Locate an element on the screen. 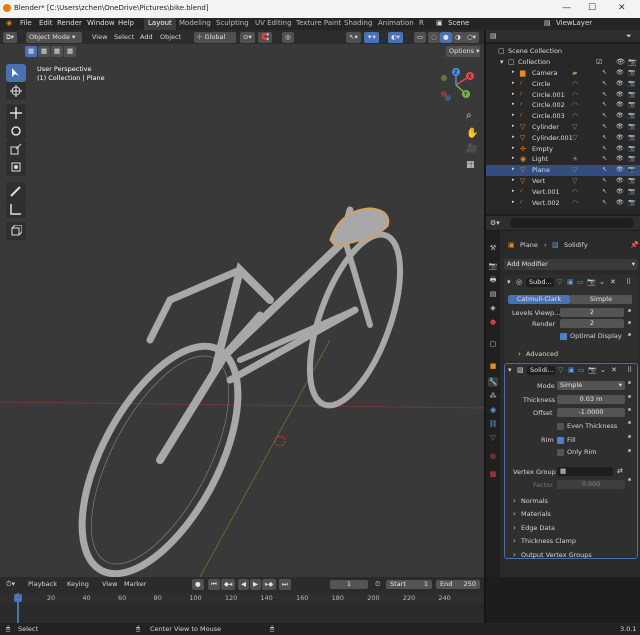 The height and width of the screenshot is (635, 640). menu-view: View is located at coordinates (99, 37).